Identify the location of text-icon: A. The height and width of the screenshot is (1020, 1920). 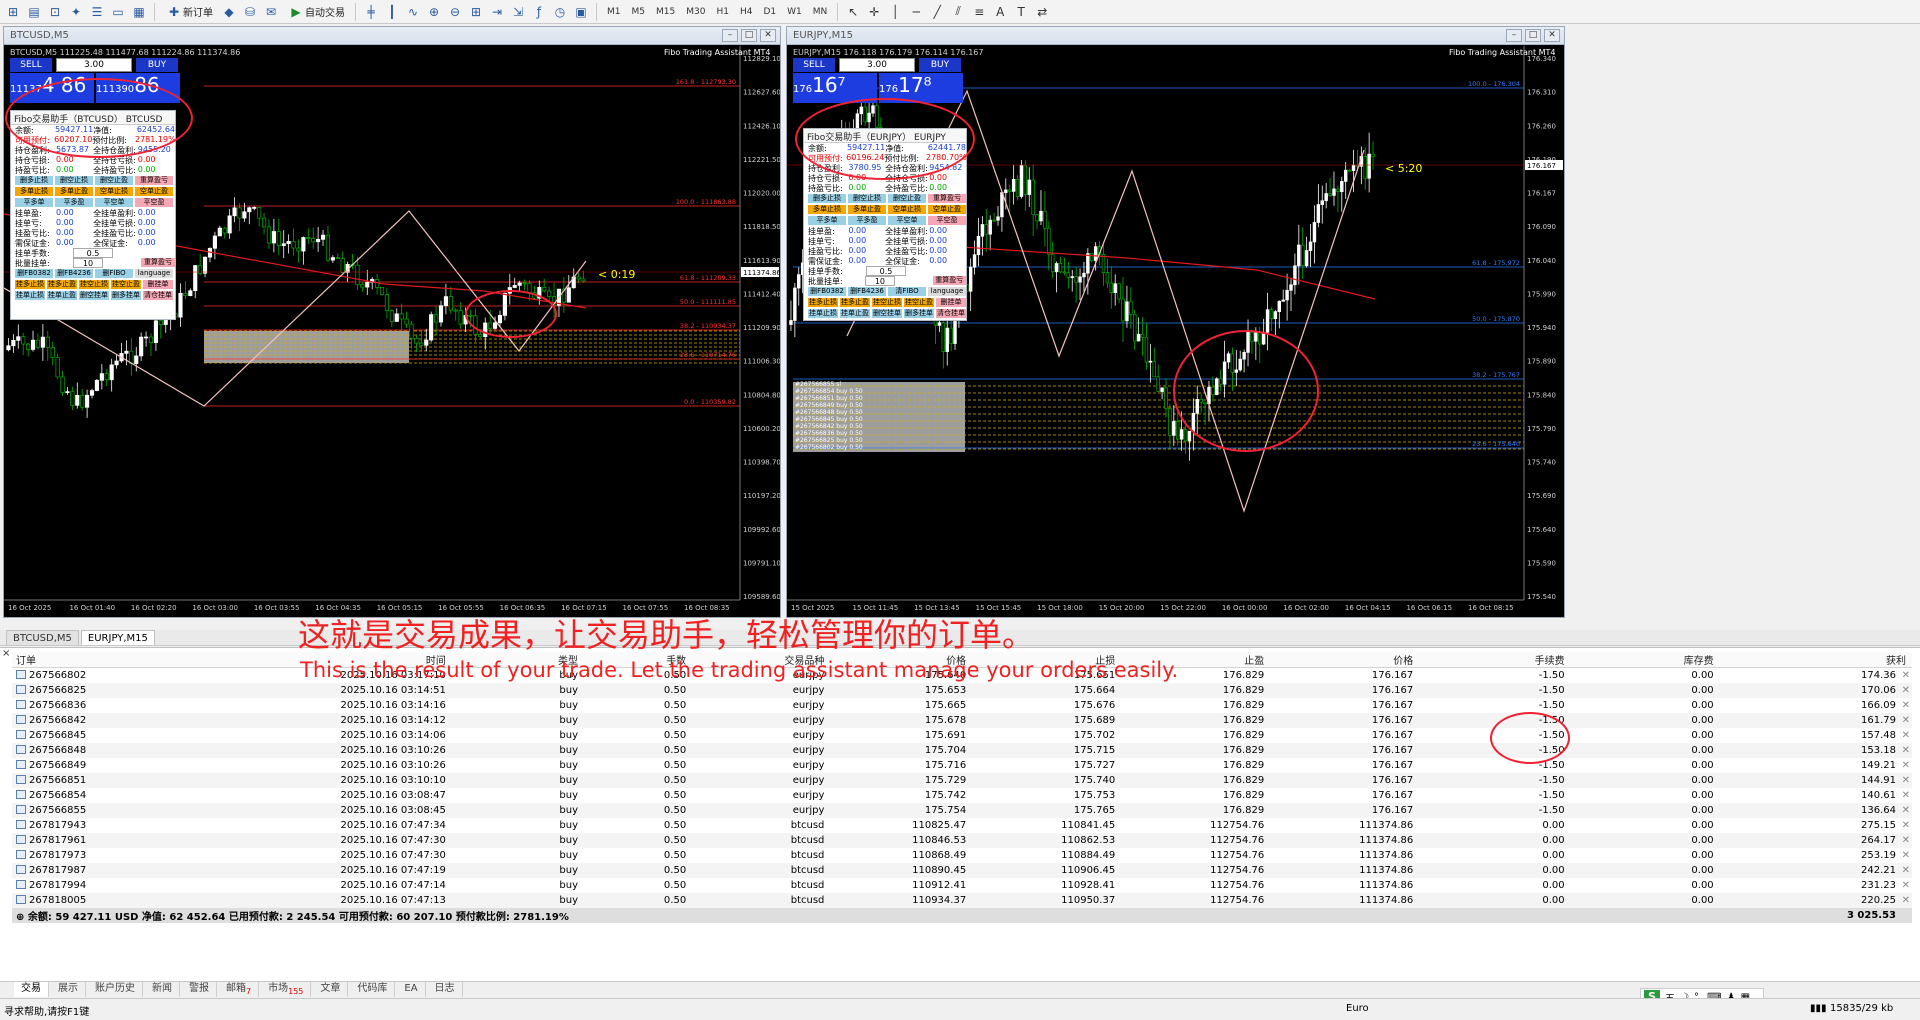
(1000, 12).